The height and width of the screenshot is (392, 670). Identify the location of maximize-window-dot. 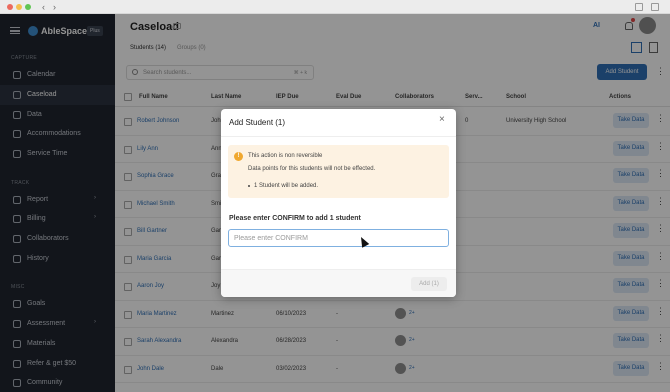
(28, 7).